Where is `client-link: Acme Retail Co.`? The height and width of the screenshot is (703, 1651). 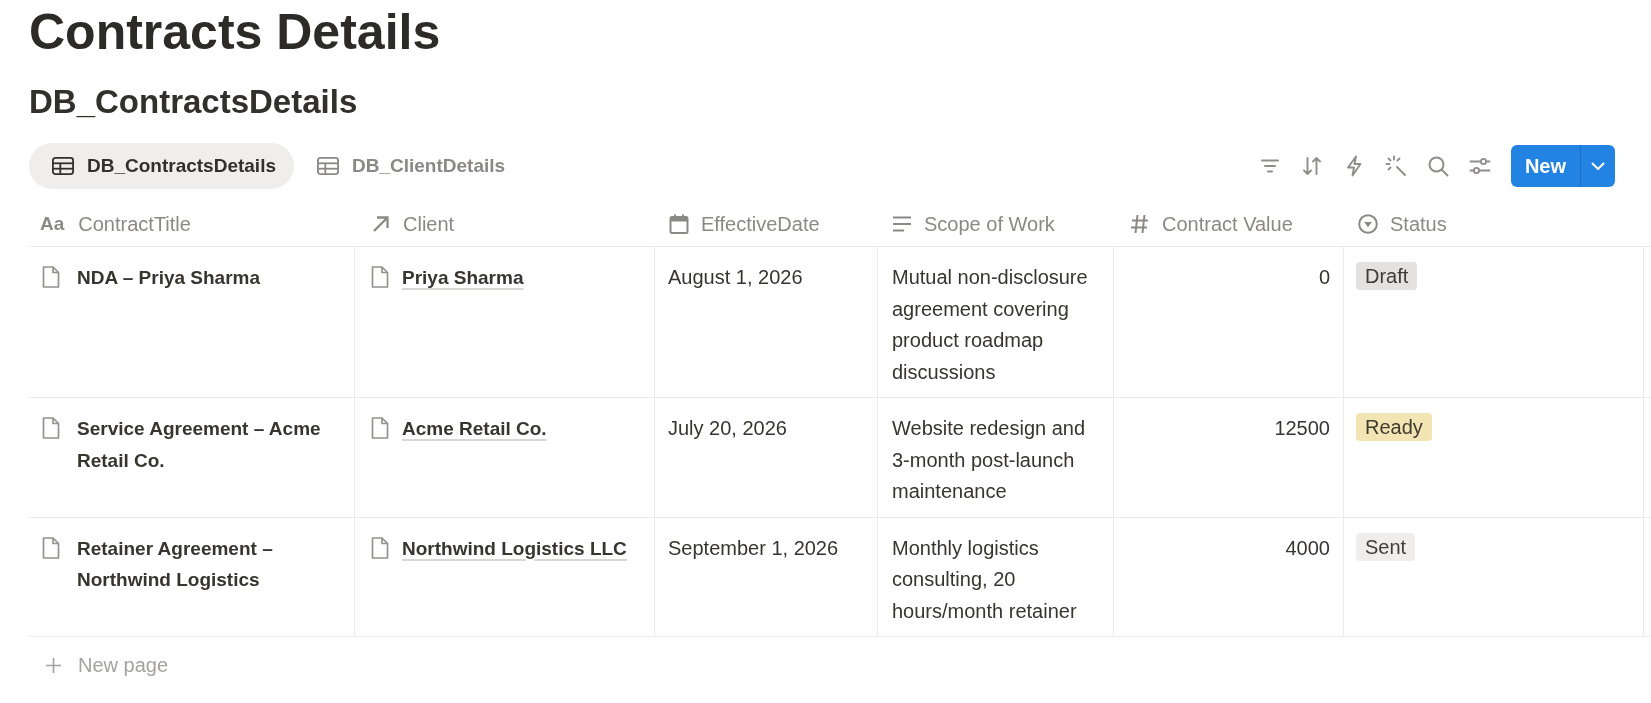
client-link: Acme Retail Co. is located at coordinates (474, 429).